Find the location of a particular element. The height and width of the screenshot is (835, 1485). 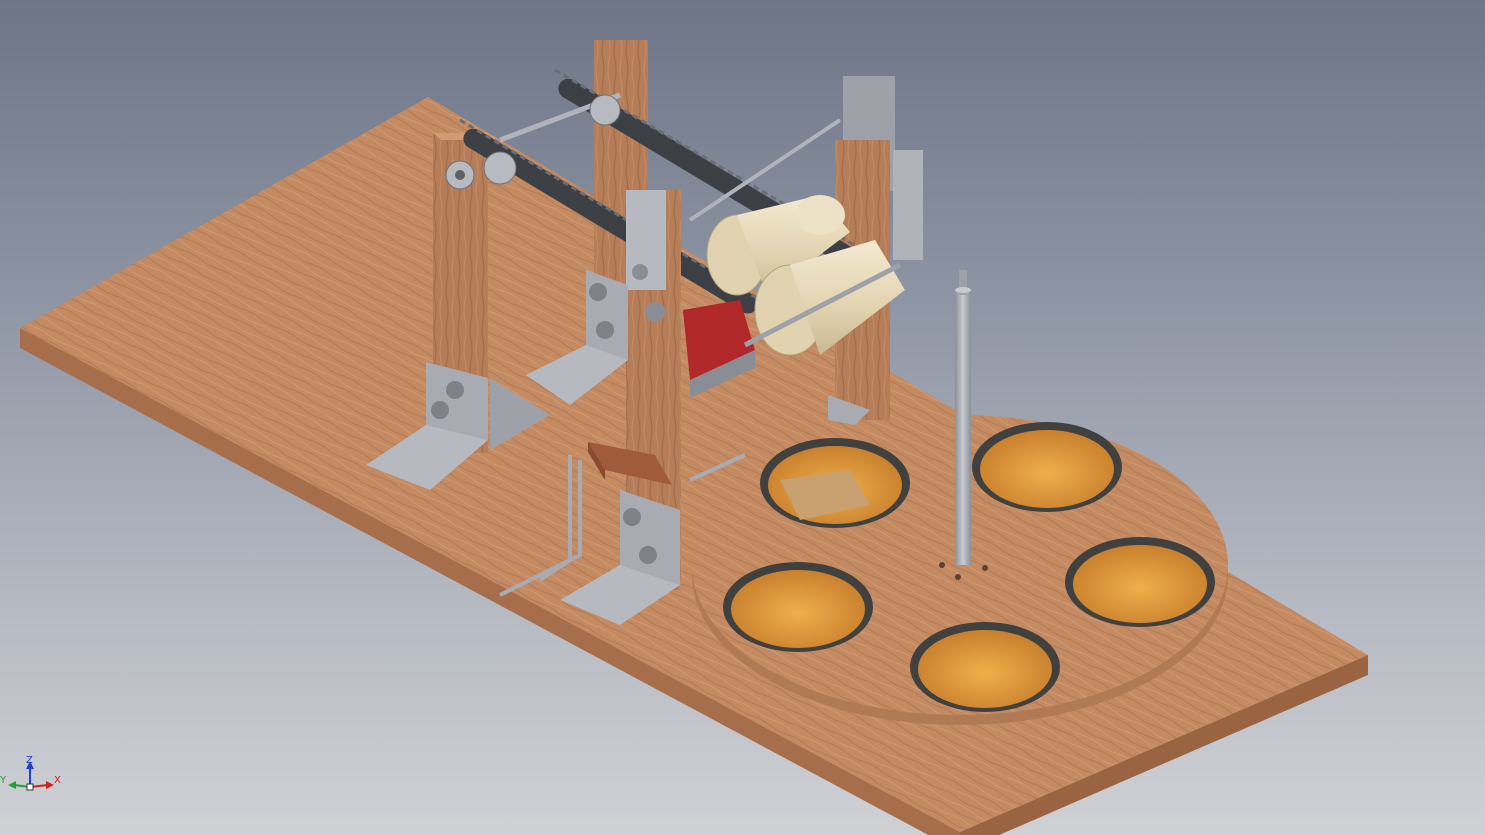

z-axis-label: Z is located at coordinates (29, 760).